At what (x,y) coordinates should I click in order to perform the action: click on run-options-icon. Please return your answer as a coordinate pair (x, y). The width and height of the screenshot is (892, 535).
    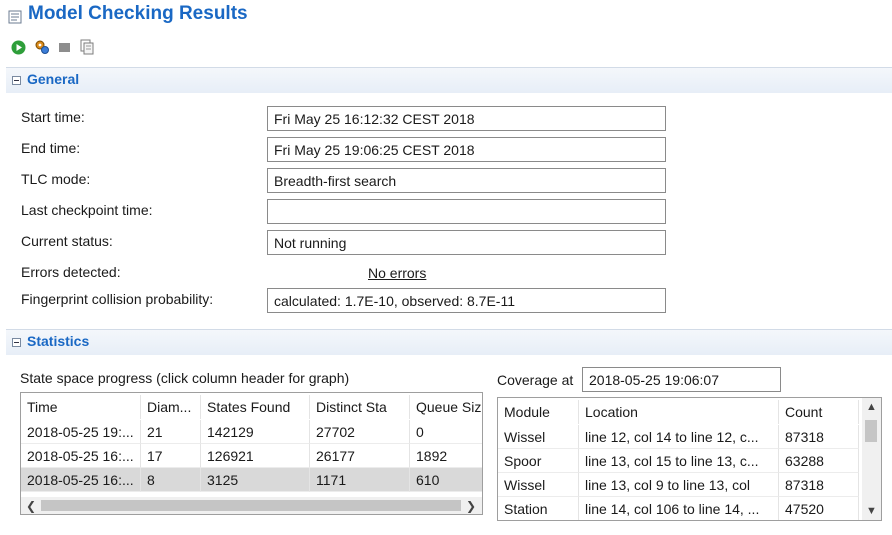
    Looking at the image, I should click on (41, 47).